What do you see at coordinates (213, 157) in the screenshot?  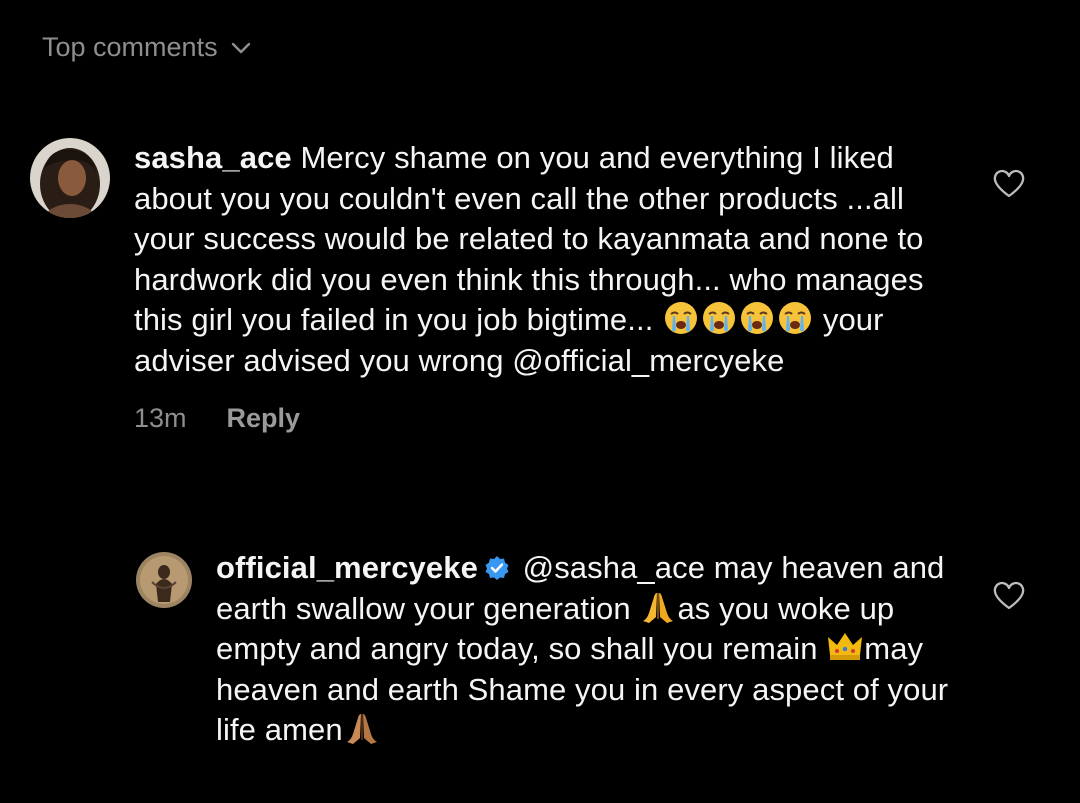 I see `comment-username: sasha_ace` at bounding box center [213, 157].